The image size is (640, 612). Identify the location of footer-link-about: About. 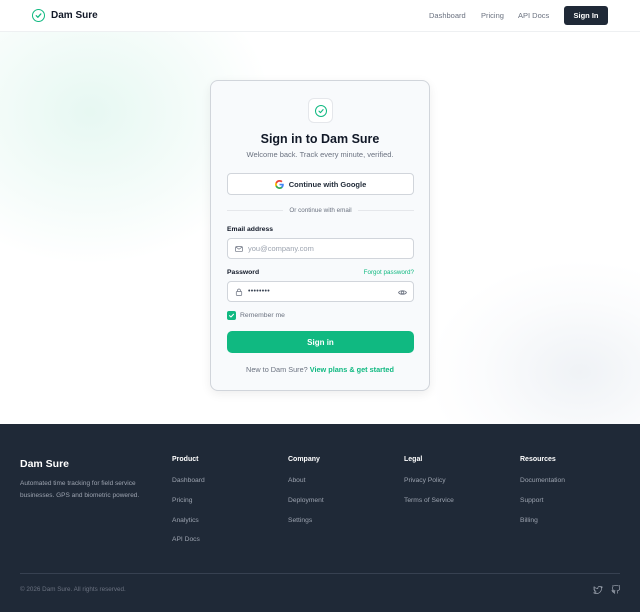
(296, 480).